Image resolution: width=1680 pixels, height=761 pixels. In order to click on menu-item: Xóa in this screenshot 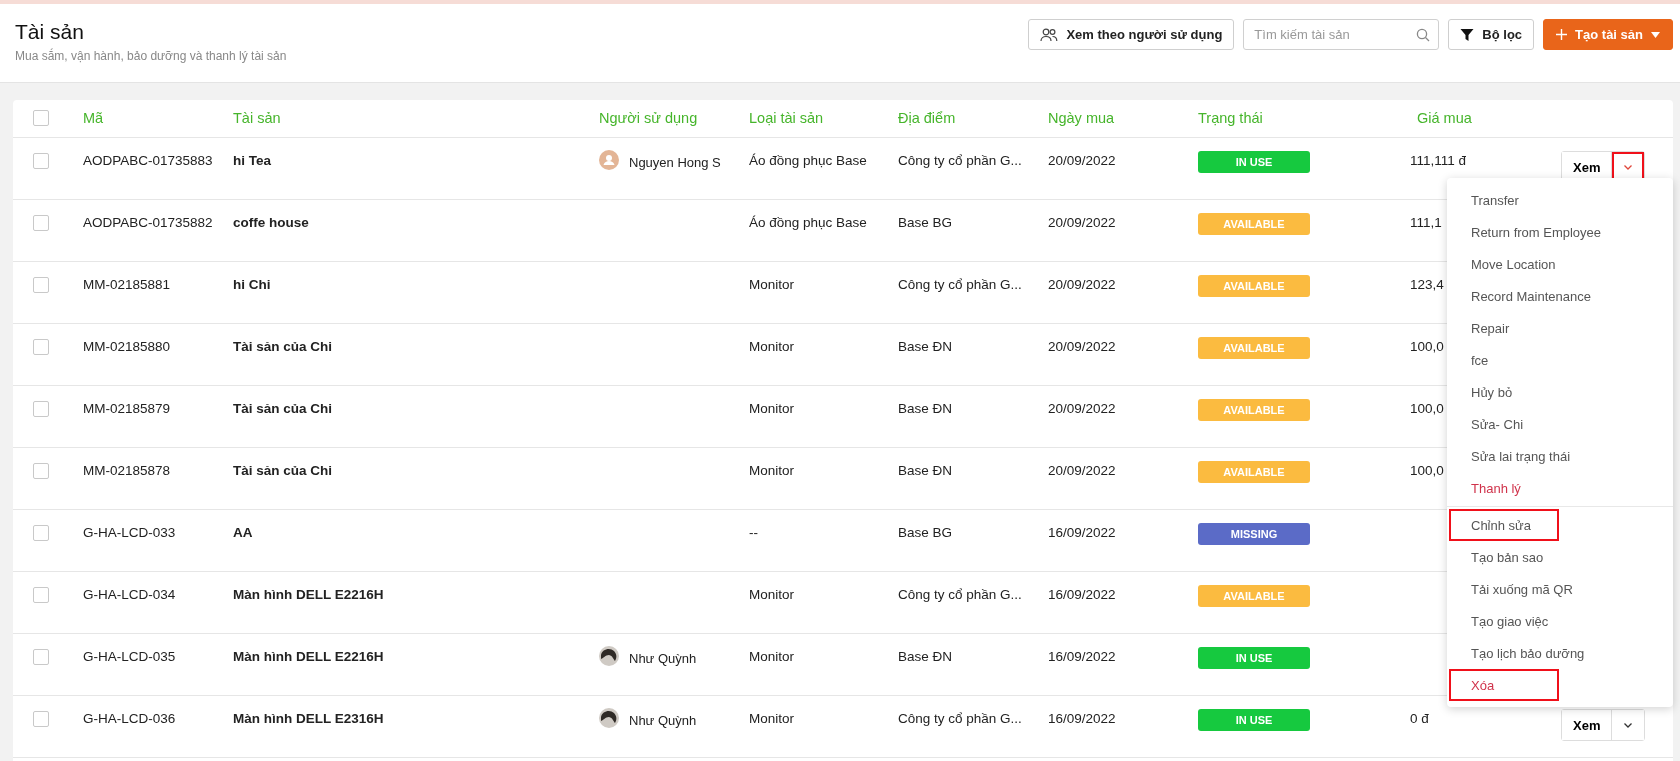, I will do `click(1504, 685)`.